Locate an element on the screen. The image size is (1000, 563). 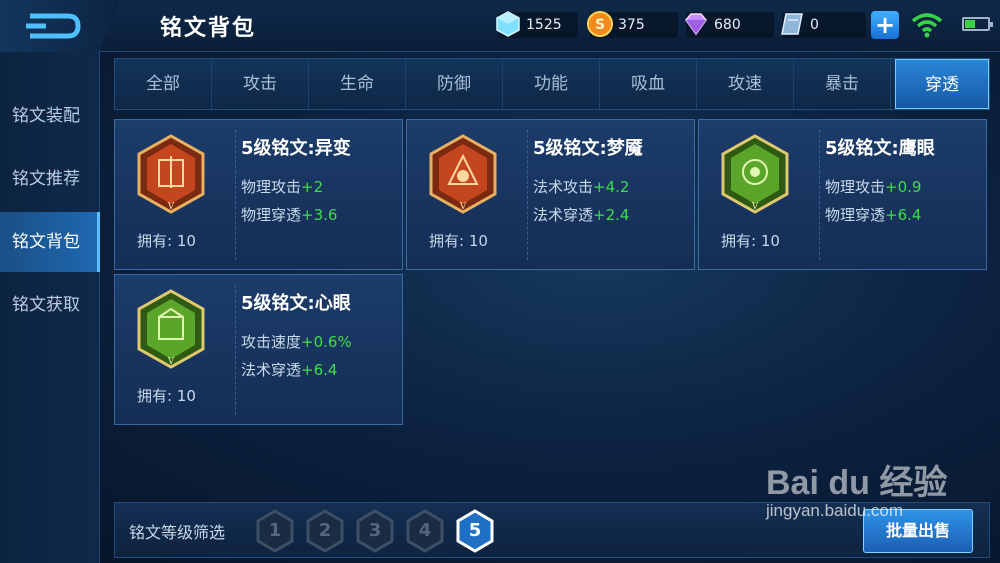
bulk-sell-button: 批量出售 is located at coordinates (918, 531).